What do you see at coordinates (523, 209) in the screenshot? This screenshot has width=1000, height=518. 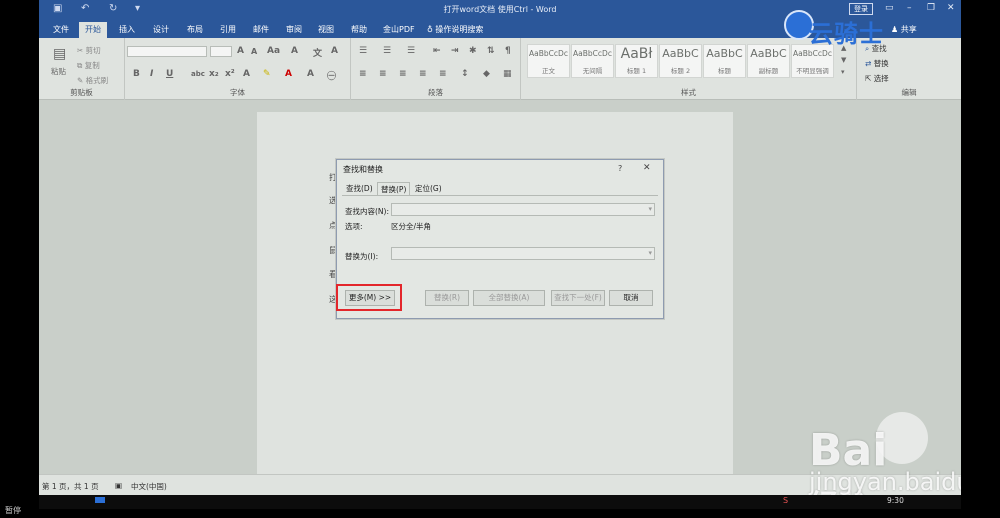 I see `find-what-input: ▾` at bounding box center [523, 209].